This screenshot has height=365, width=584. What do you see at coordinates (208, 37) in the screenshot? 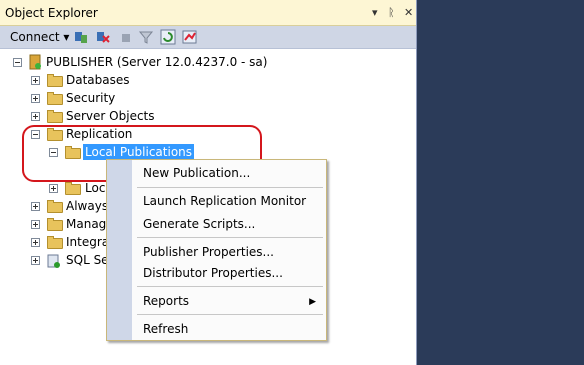
I see `toolbar: Connect ▾` at bounding box center [208, 37].